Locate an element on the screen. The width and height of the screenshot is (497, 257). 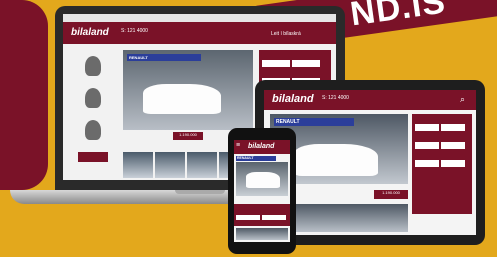
price-text: 1.190.000 is located at coordinates (188, 134).